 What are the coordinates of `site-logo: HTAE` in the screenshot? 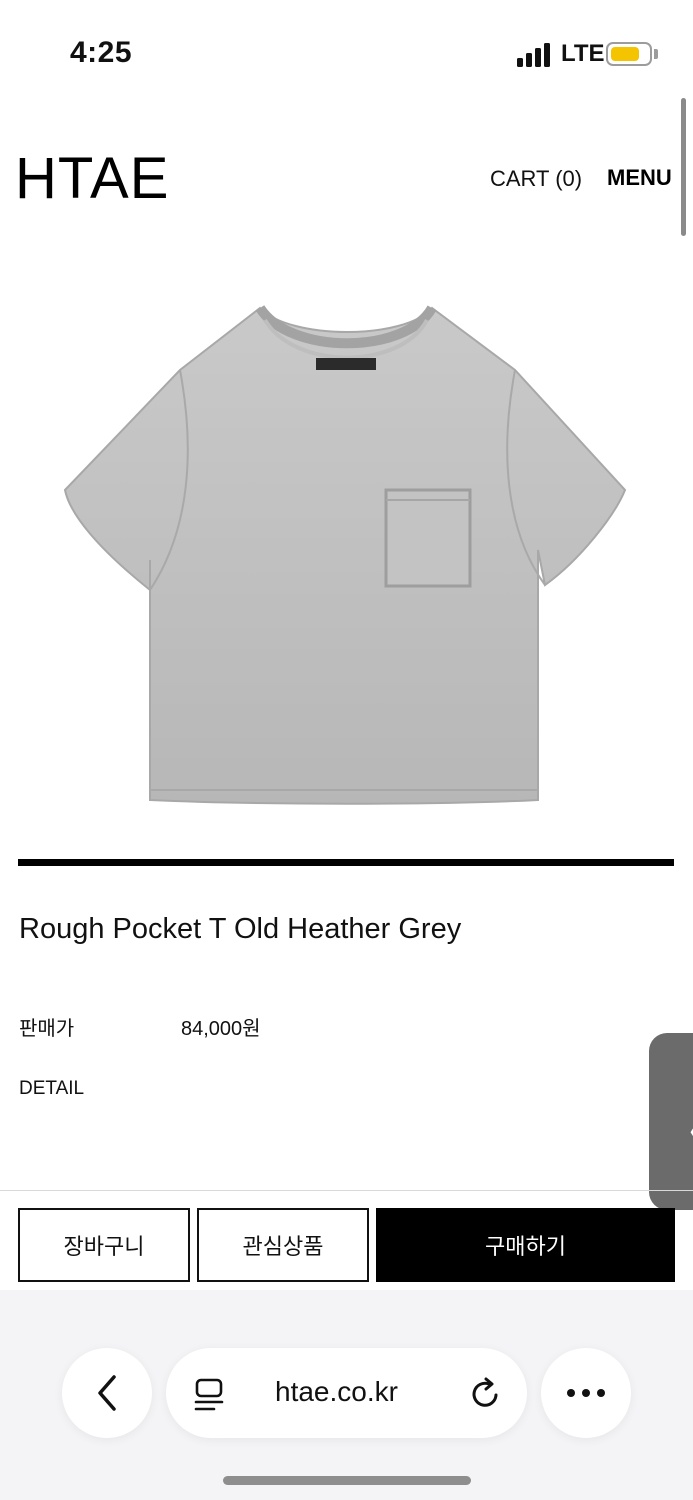 It's located at (92, 178).